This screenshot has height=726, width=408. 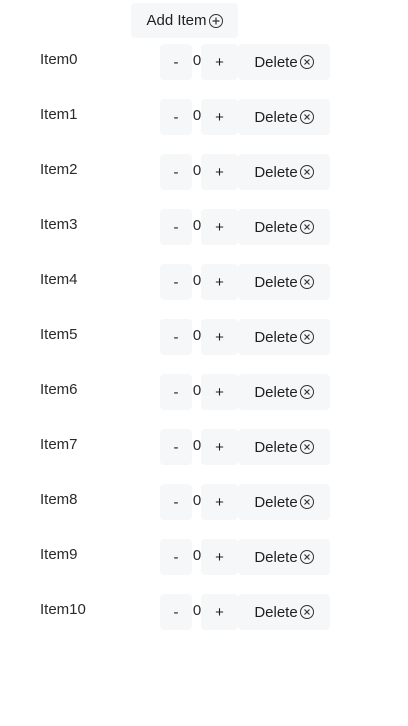 I want to click on item-label: Item9, so click(x=59, y=554).